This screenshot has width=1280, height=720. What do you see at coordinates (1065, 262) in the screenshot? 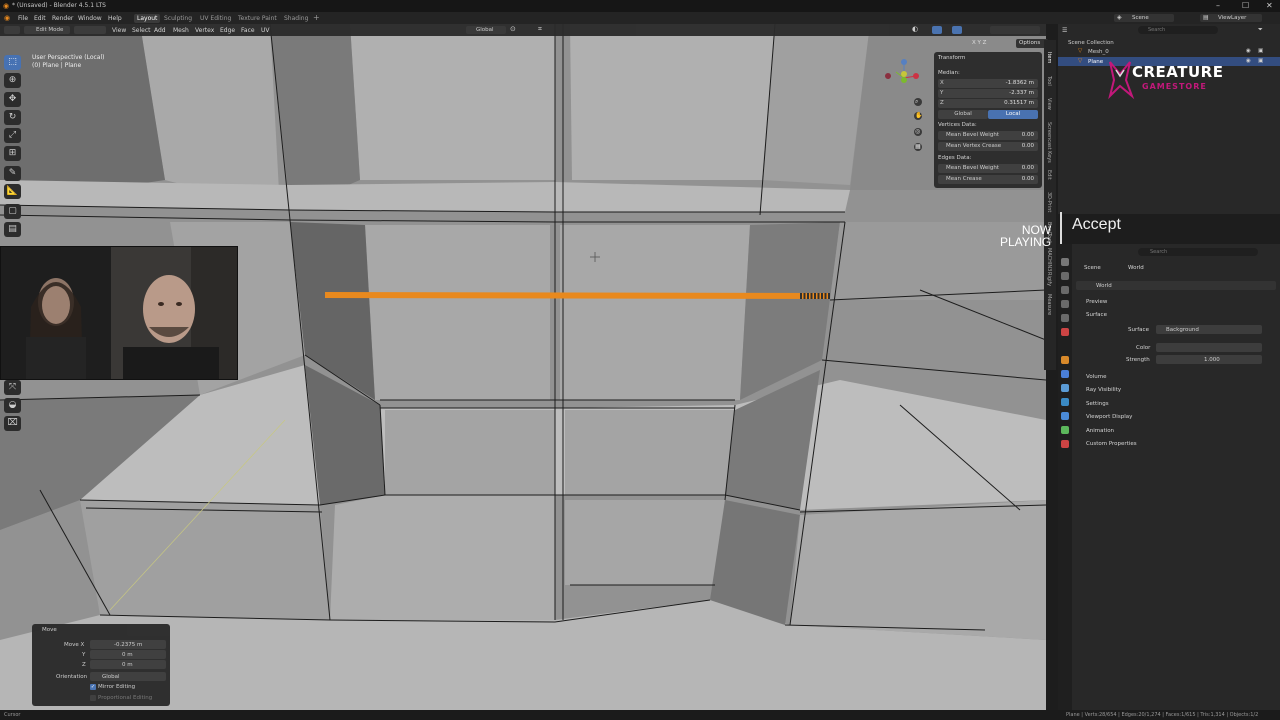
I see `tool-props-icon` at bounding box center [1065, 262].